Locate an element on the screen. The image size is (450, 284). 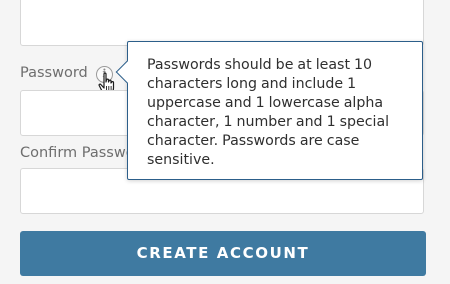
confirm-password-label: Confirm Passwo is located at coordinates (77, 153).